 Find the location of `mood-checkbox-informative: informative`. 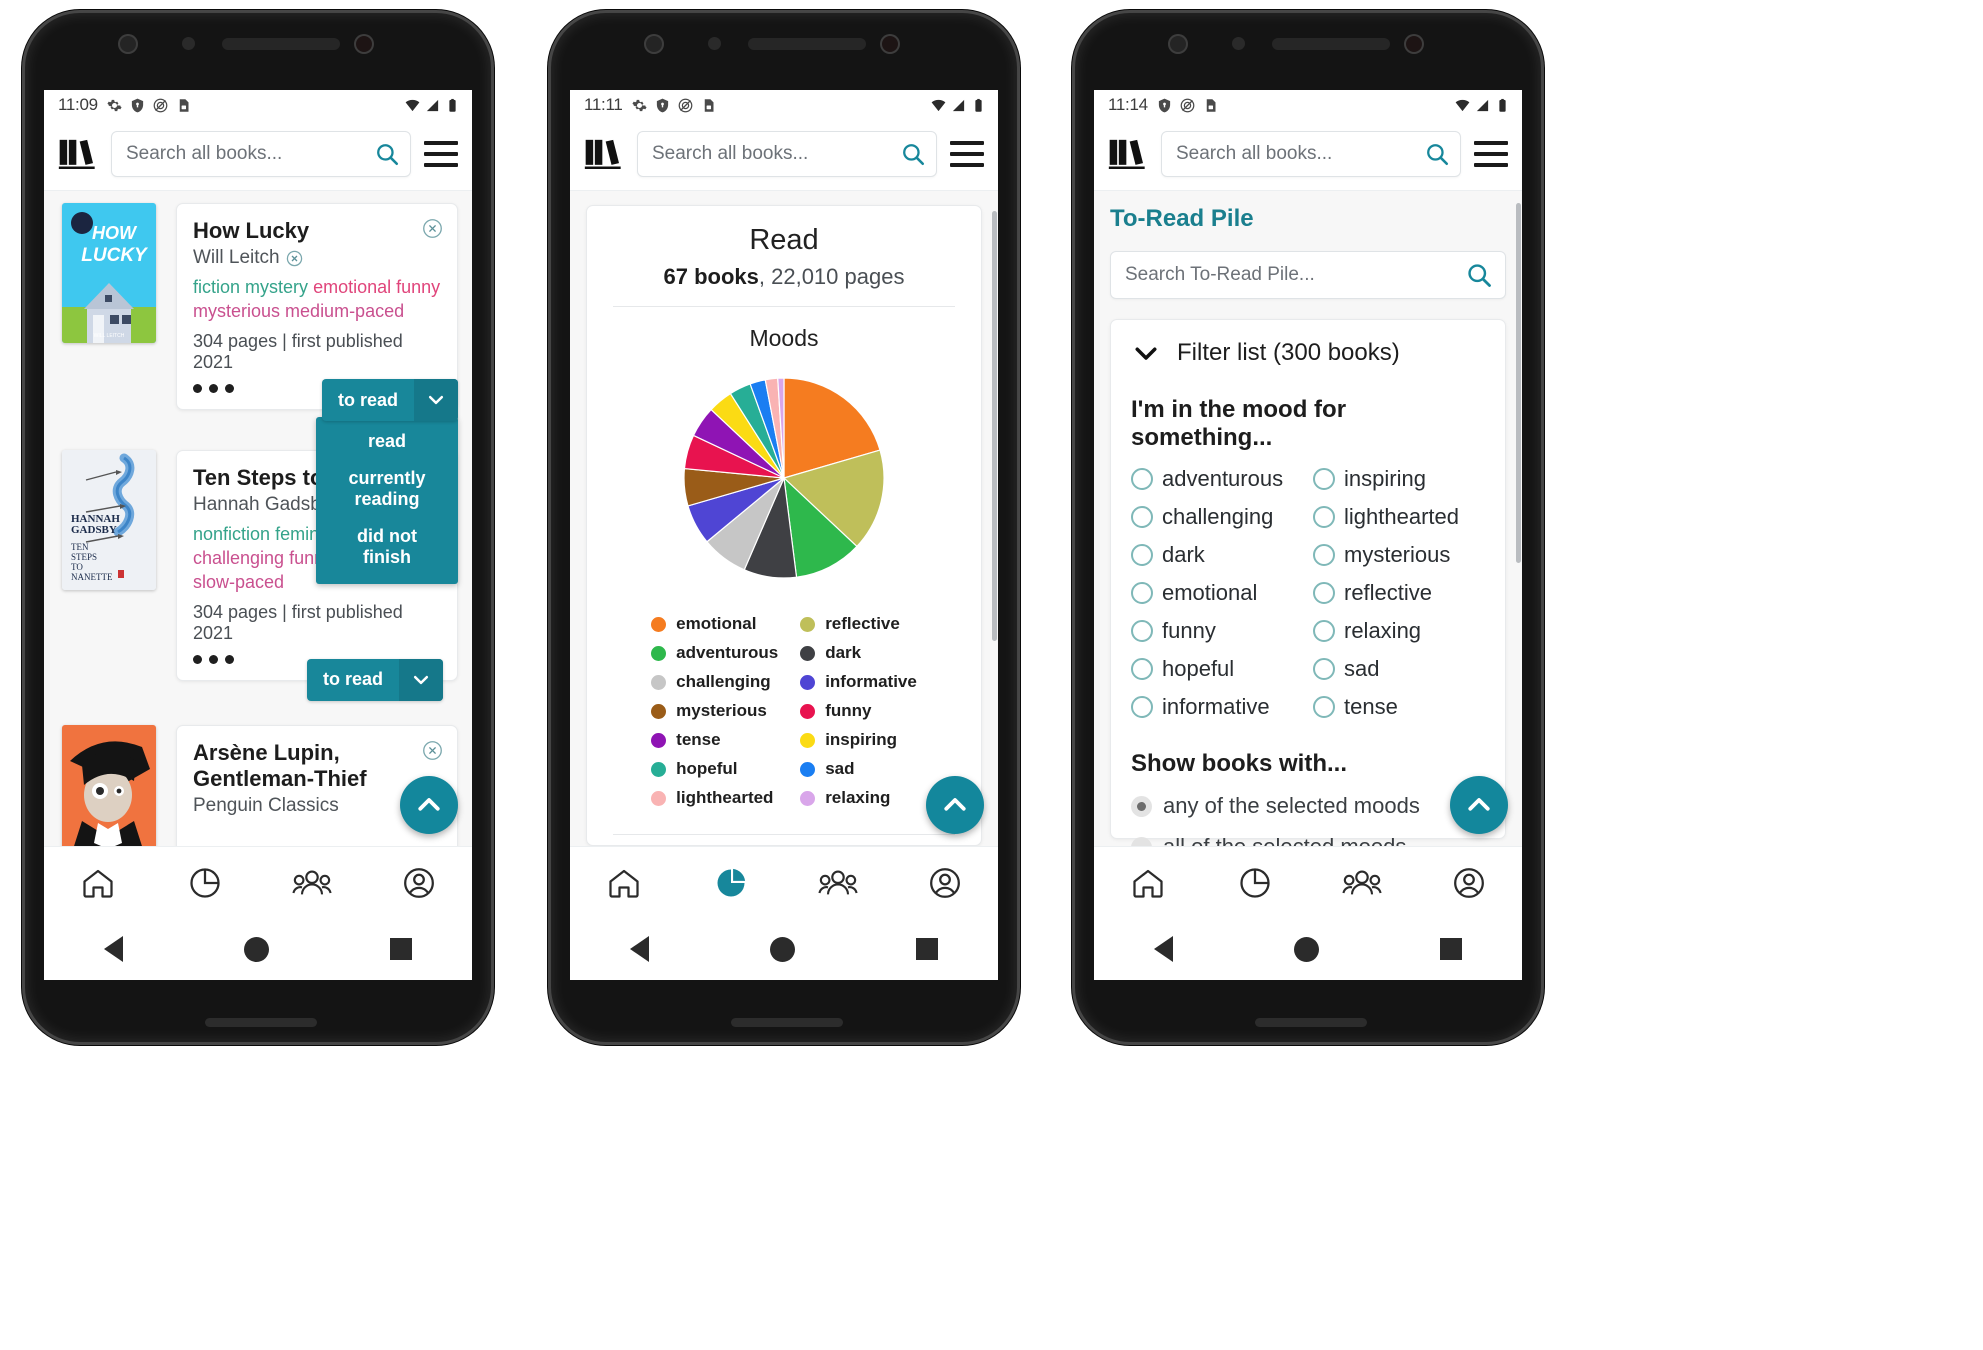

mood-checkbox-informative: informative is located at coordinates (1217, 707).